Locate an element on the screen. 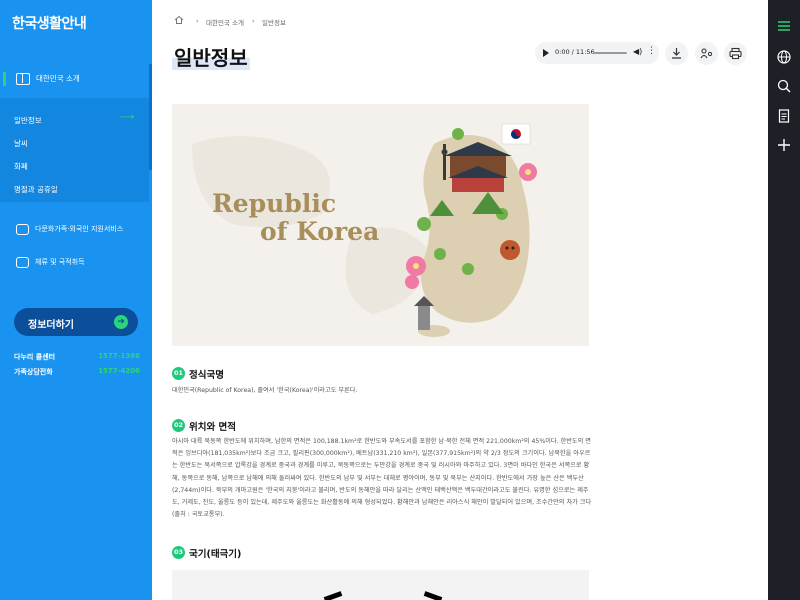  progress-slider is located at coordinates (610, 53).